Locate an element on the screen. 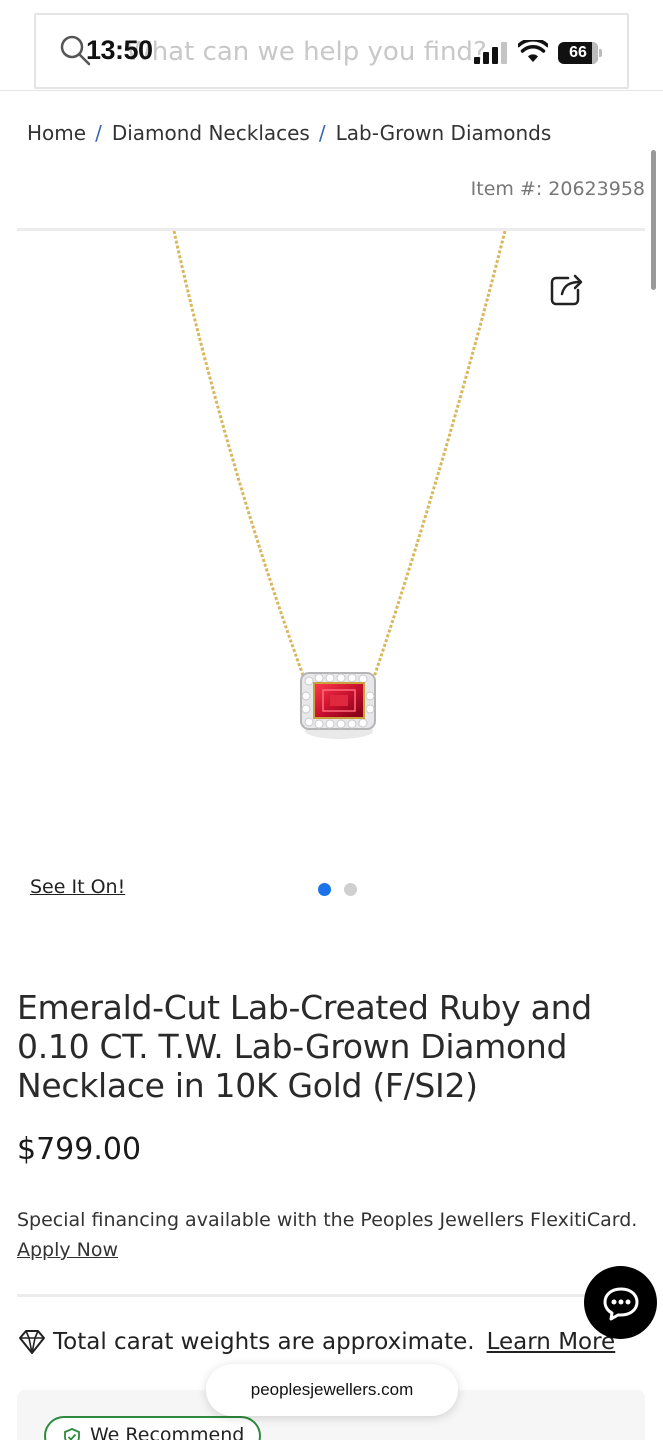  cellular-signal-icon is located at coordinates (490, 53).